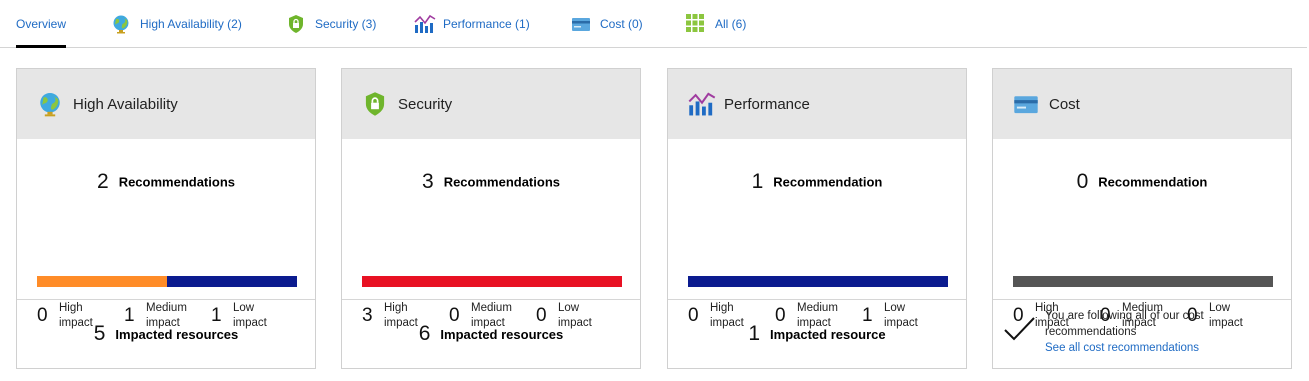 This screenshot has height=381, width=1309. What do you see at coordinates (1155, 348) in the screenshot?
I see `see-all-cost-recommendations-link: See all cost recommendations` at bounding box center [1155, 348].